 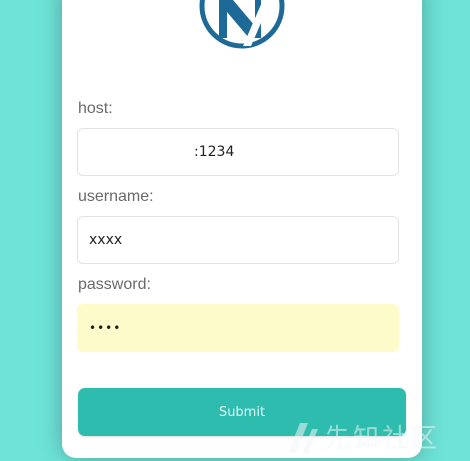 What do you see at coordinates (95, 108) in the screenshot?
I see `host-label: host:` at bounding box center [95, 108].